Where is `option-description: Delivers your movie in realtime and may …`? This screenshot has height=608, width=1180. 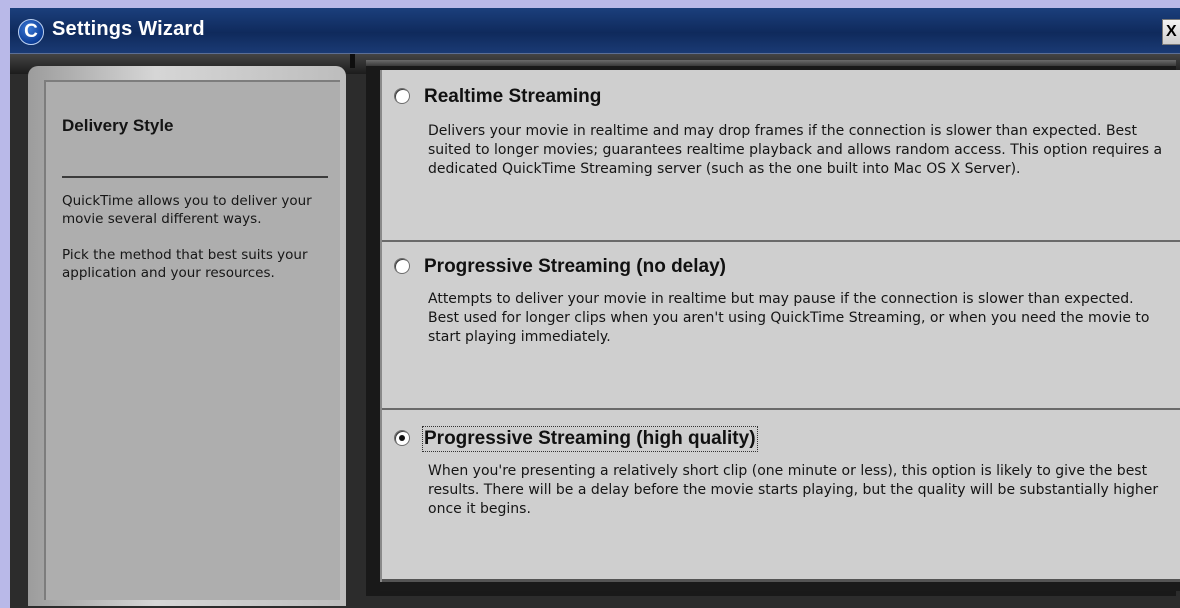 option-description: Delivers your movie in realtime and may … is located at coordinates (795, 150).